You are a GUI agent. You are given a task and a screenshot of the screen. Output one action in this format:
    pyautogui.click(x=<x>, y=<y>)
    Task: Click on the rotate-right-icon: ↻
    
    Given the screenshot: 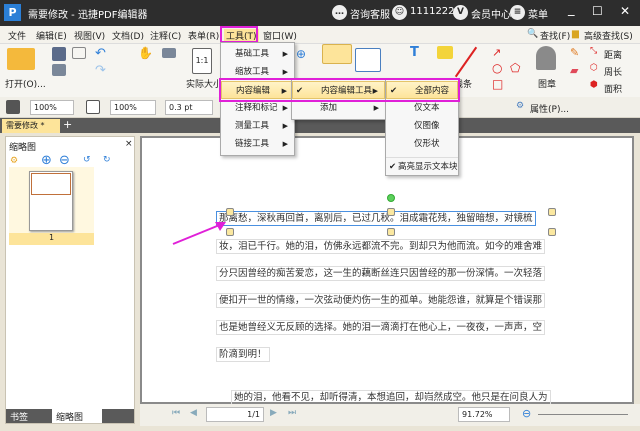 What is the action you would take?
    pyautogui.click(x=107, y=160)
    